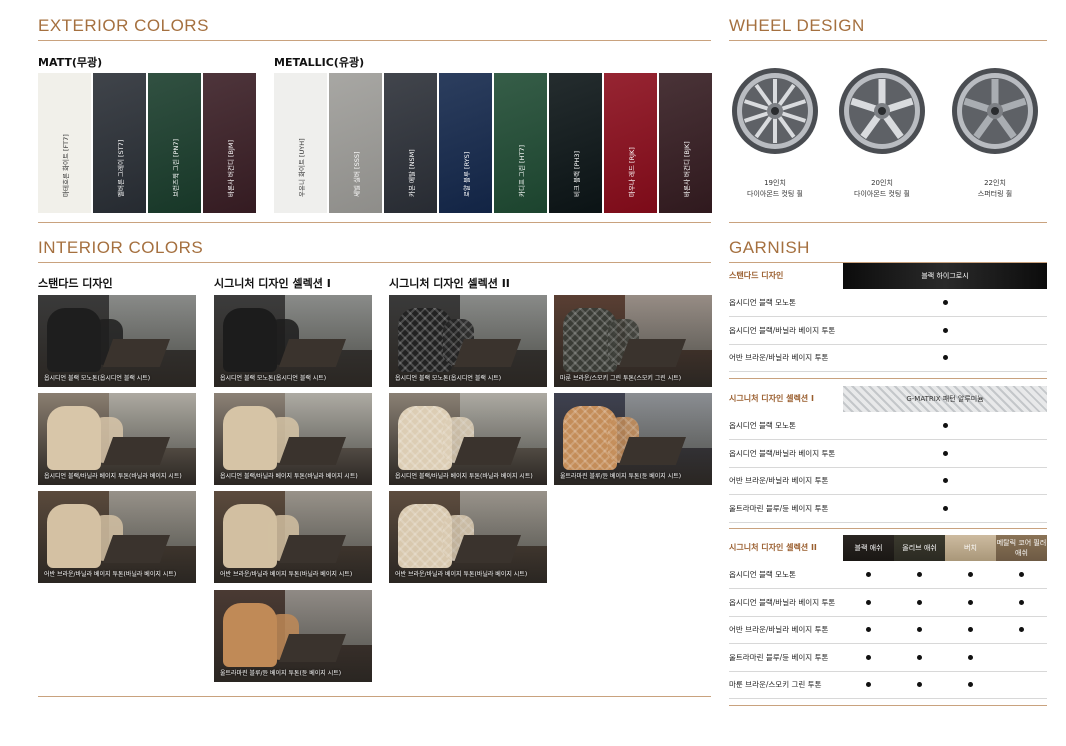 The image size is (1066, 746). Describe the element at coordinates (64, 143) in the screenshot. I see `color-swatch: 마테호른 화이트 [FT7]` at that location.